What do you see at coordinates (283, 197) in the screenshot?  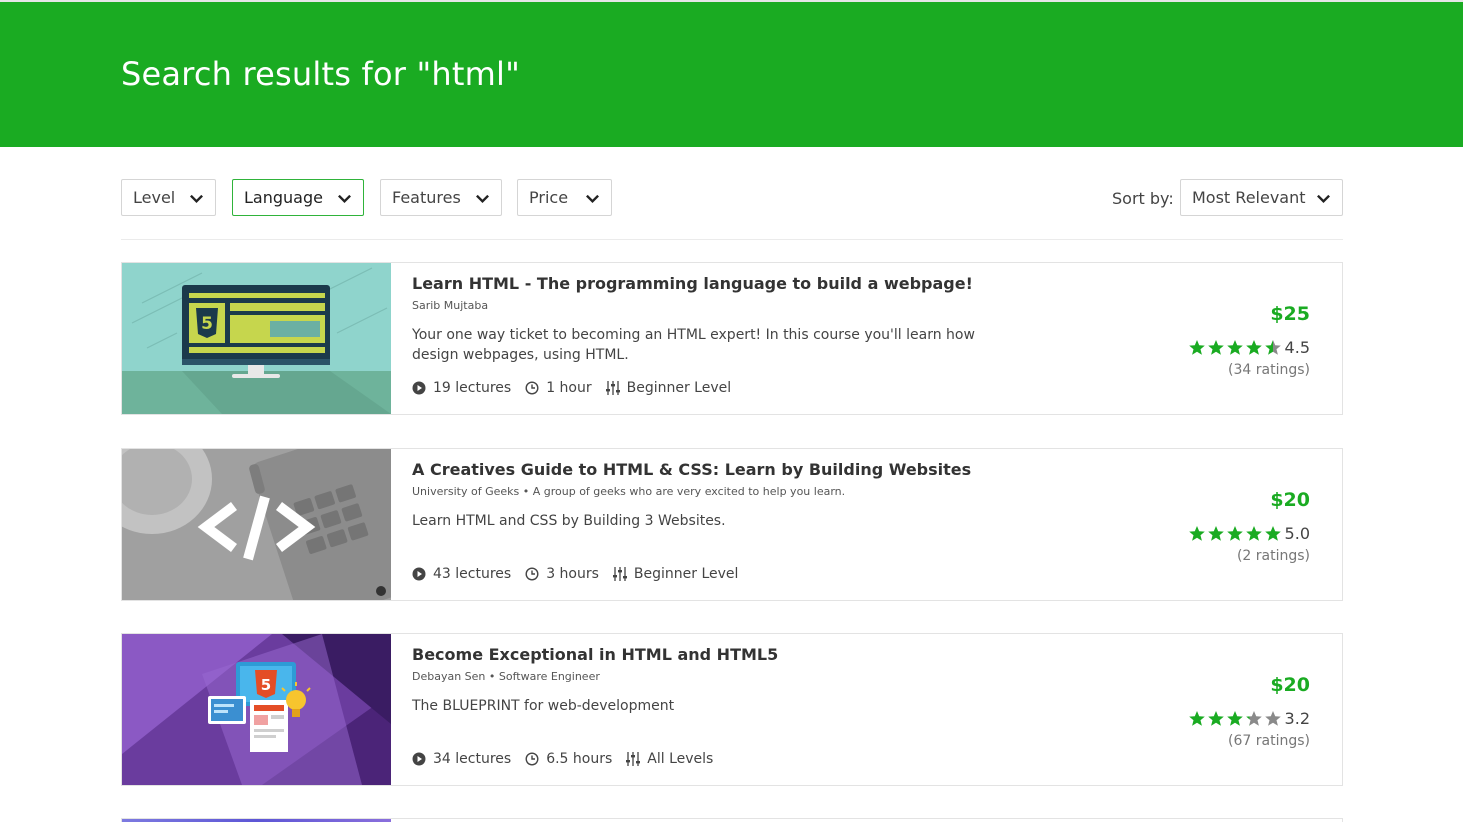 I see `language-filter-label: Language` at bounding box center [283, 197].